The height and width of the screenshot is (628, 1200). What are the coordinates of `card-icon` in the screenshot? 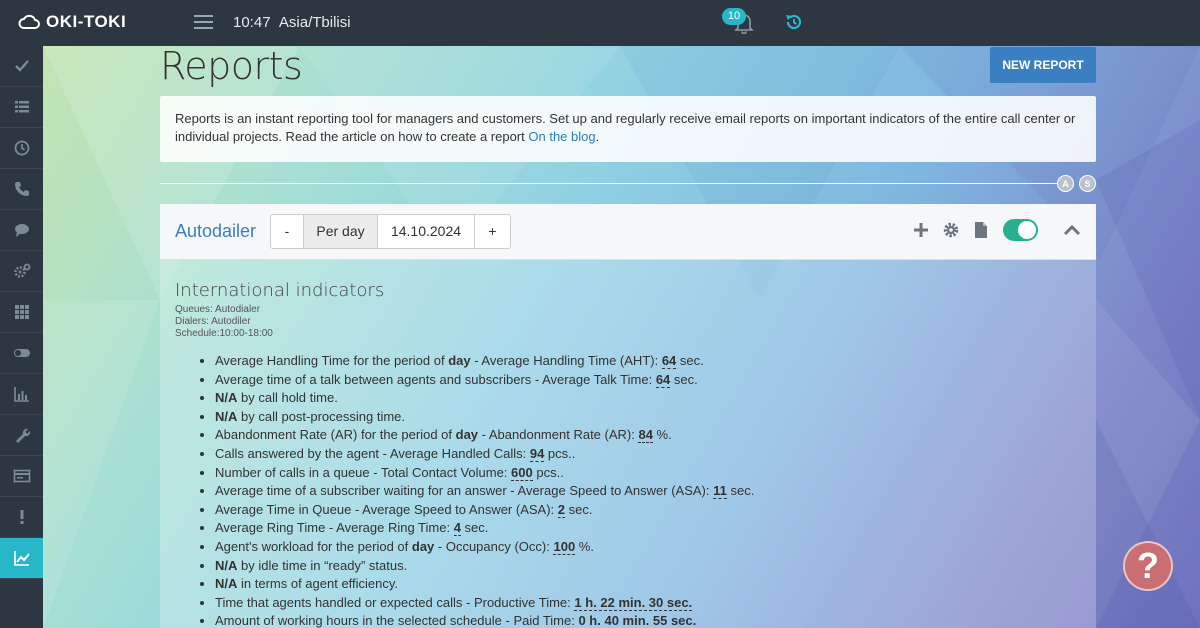 It's located at (21, 476).